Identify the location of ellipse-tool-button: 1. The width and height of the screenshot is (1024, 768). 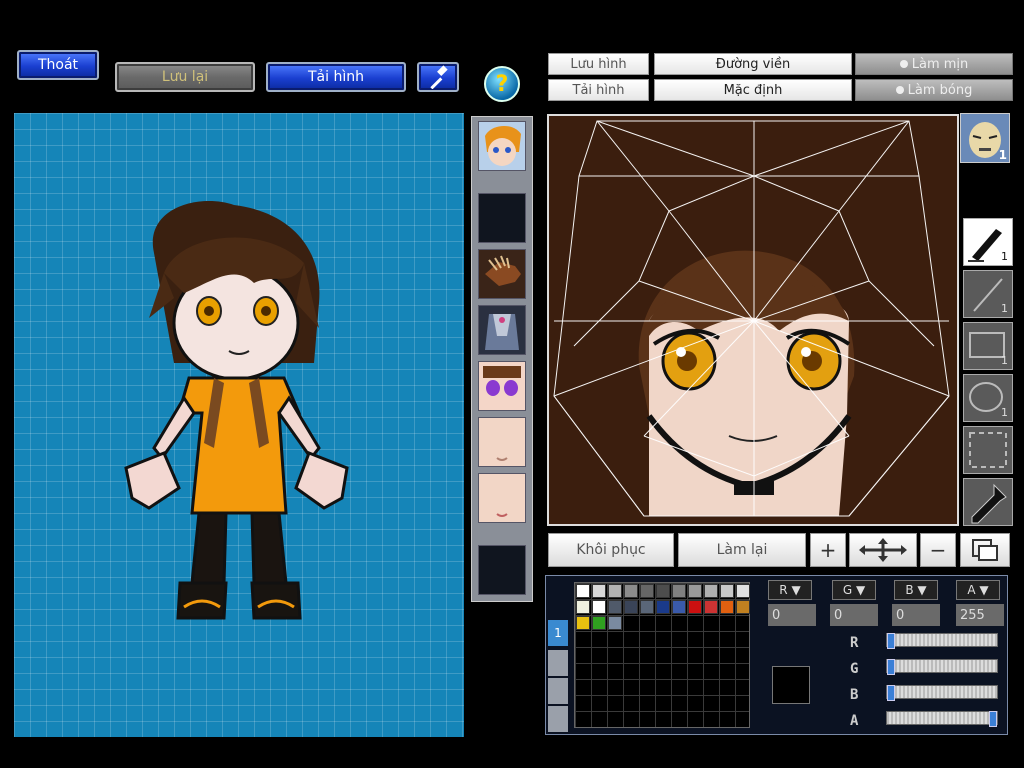
(988, 398).